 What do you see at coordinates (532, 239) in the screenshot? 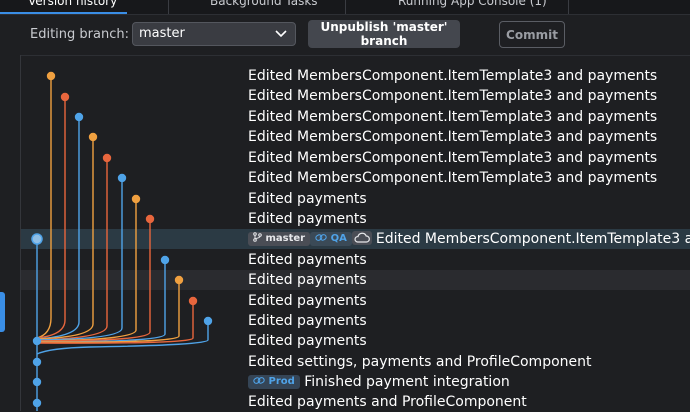
I see `commit-message: Edited MembersComponent.ItemTemplate3 a` at bounding box center [532, 239].